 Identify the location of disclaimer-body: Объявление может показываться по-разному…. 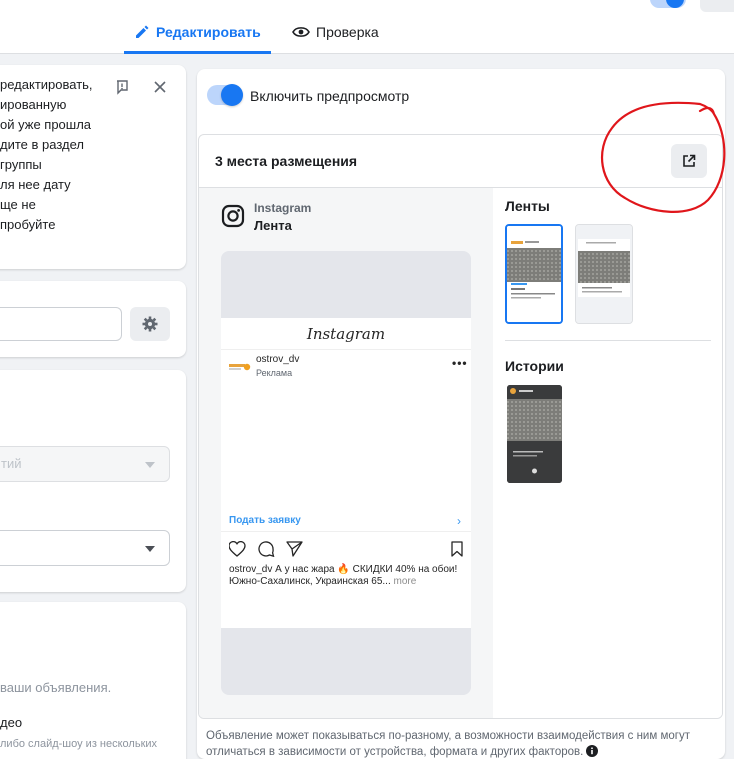
(448, 744).